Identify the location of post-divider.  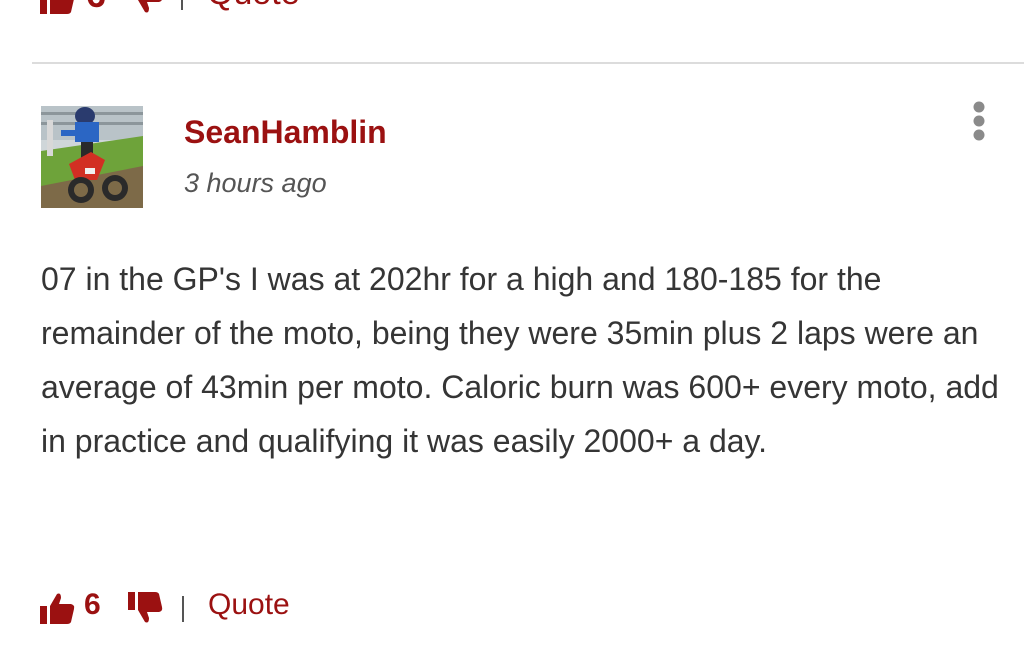
(528, 63).